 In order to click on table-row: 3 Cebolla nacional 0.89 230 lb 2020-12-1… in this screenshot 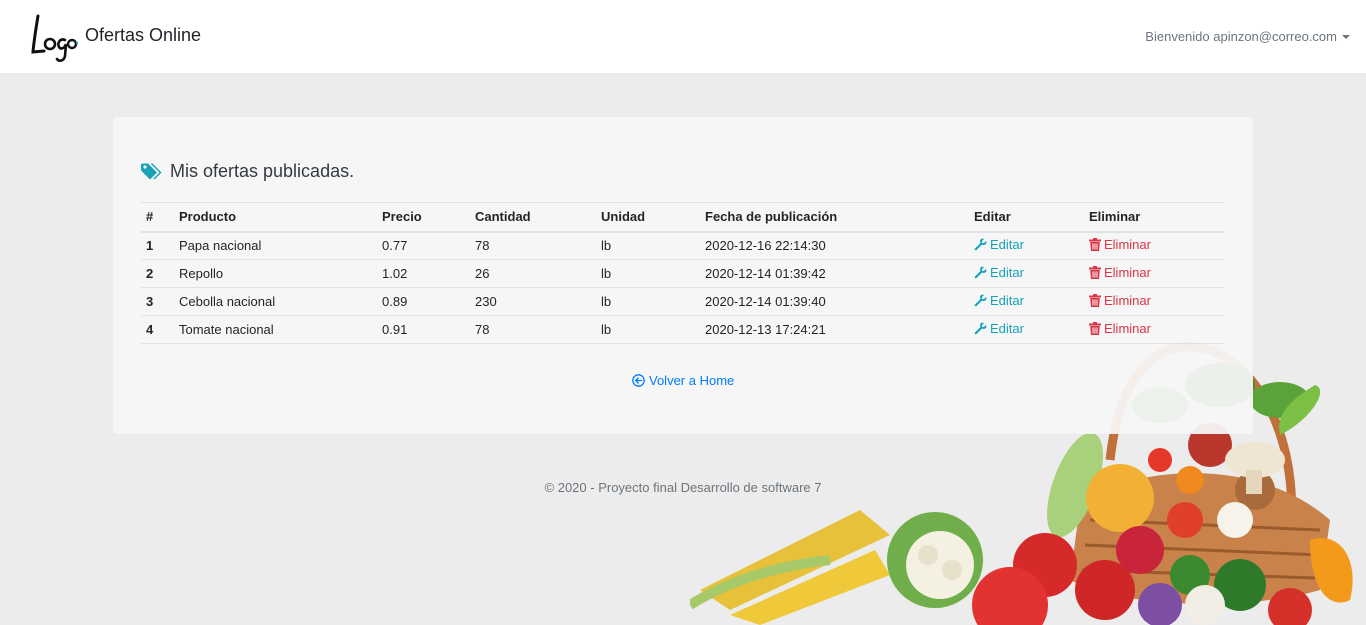, I will do `click(682, 301)`.